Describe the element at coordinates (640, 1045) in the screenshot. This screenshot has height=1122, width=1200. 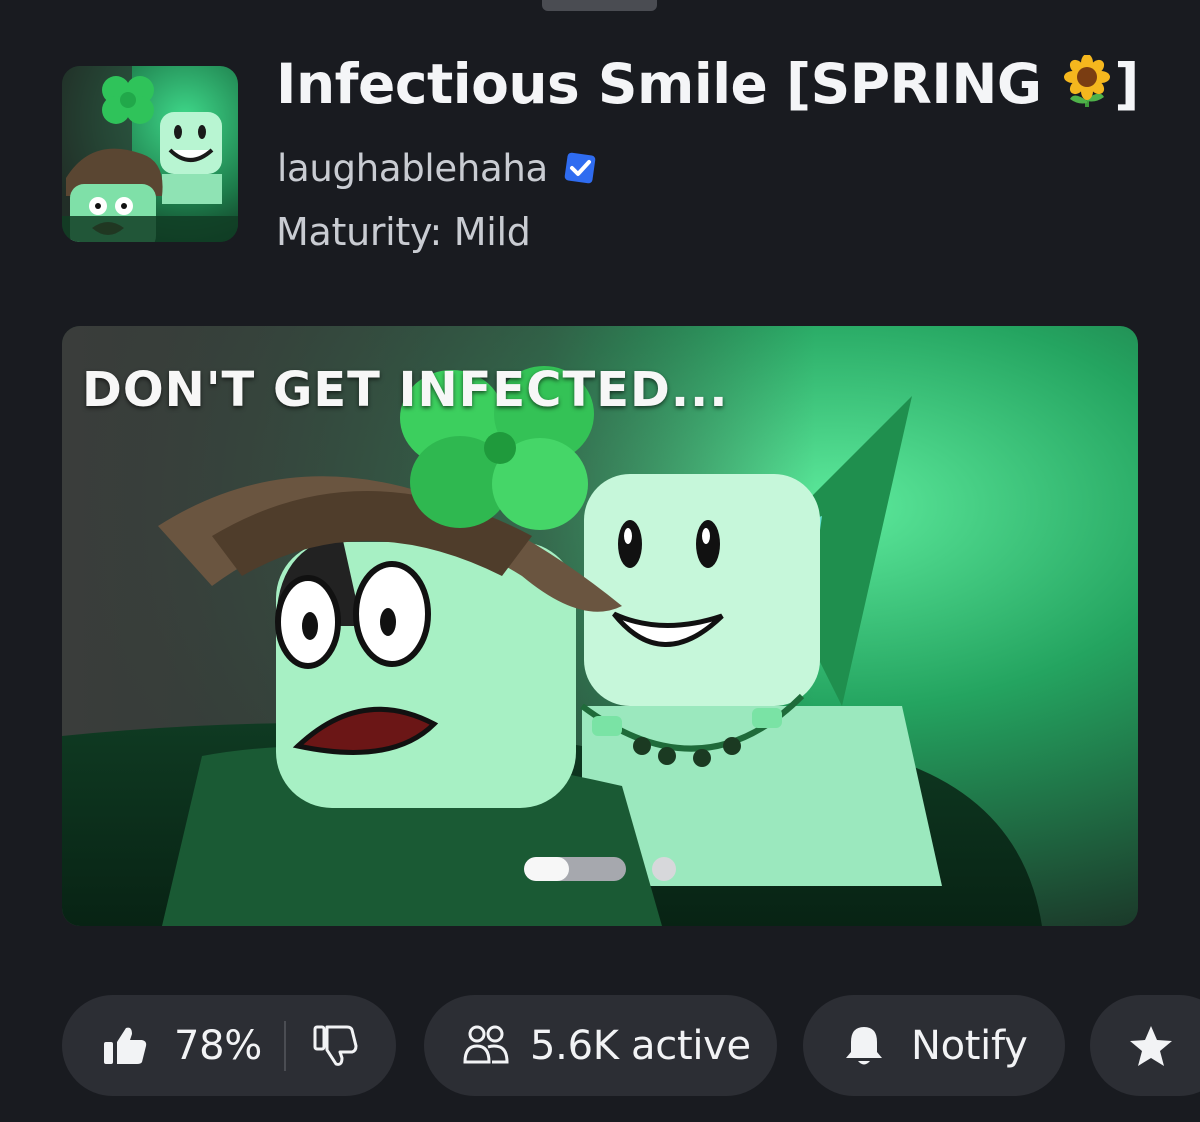
I see `active-count: 5.6K active` at that location.